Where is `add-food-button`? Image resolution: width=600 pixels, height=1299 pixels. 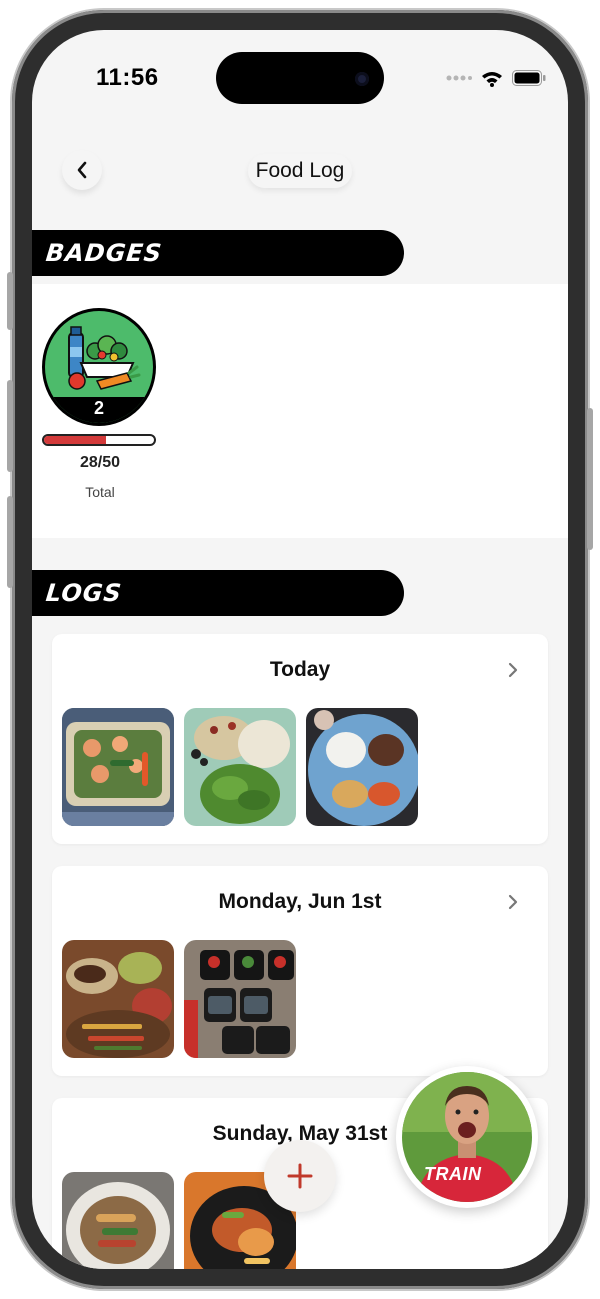 add-food-button is located at coordinates (300, 1176).